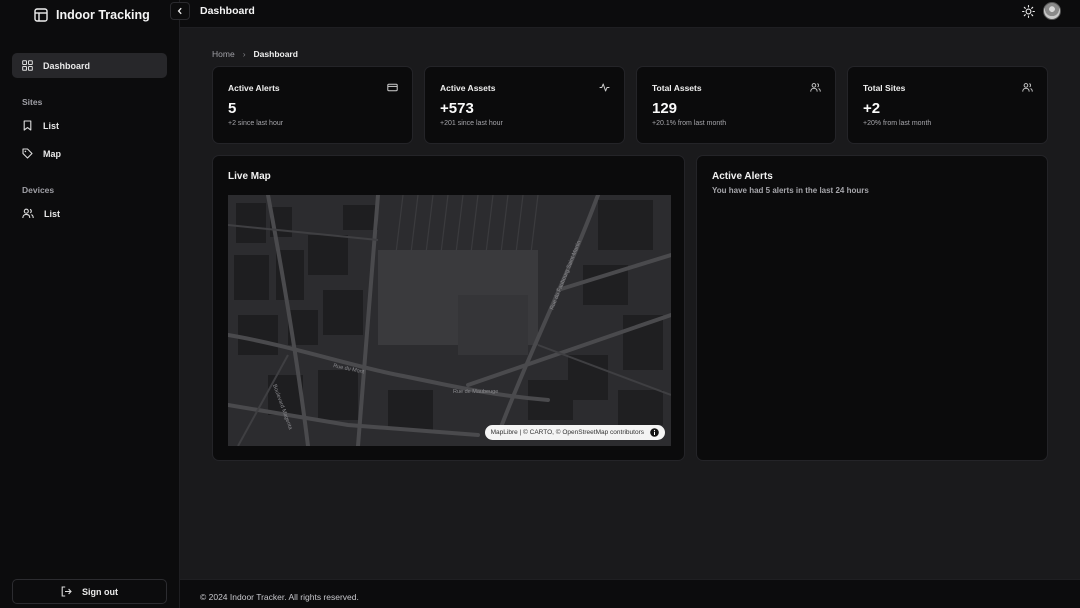 The width and height of the screenshot is (1080, 608). Describe the element at coordinates (256, 123) in the screenshot. I see `stat-subtext: +2 since last hour` at that location.